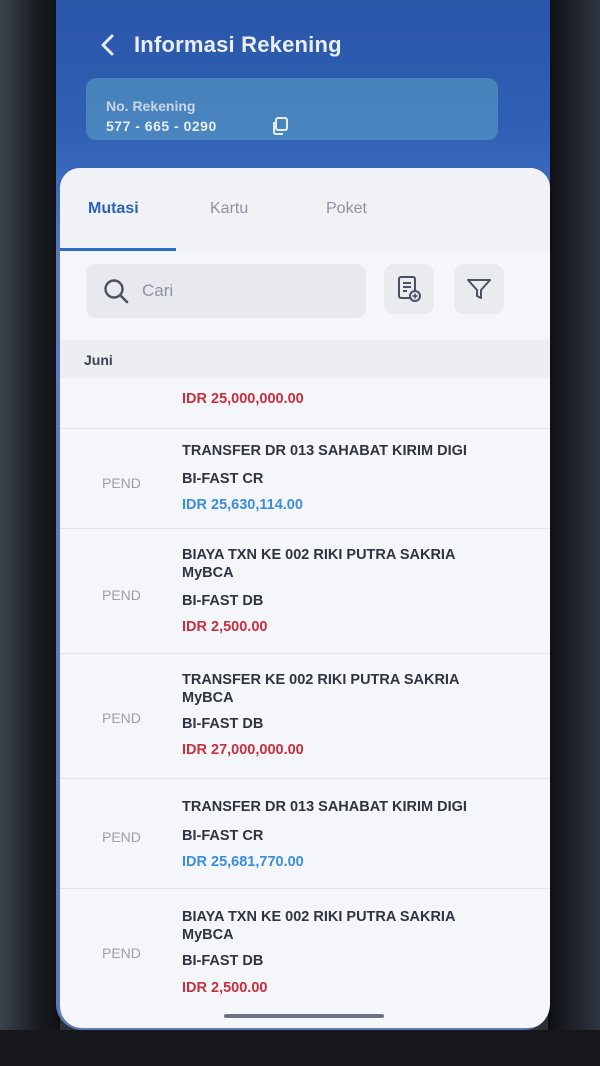 This screenshot has height=1066, width=600. I want to click on copy-icon, so click(280, 126).